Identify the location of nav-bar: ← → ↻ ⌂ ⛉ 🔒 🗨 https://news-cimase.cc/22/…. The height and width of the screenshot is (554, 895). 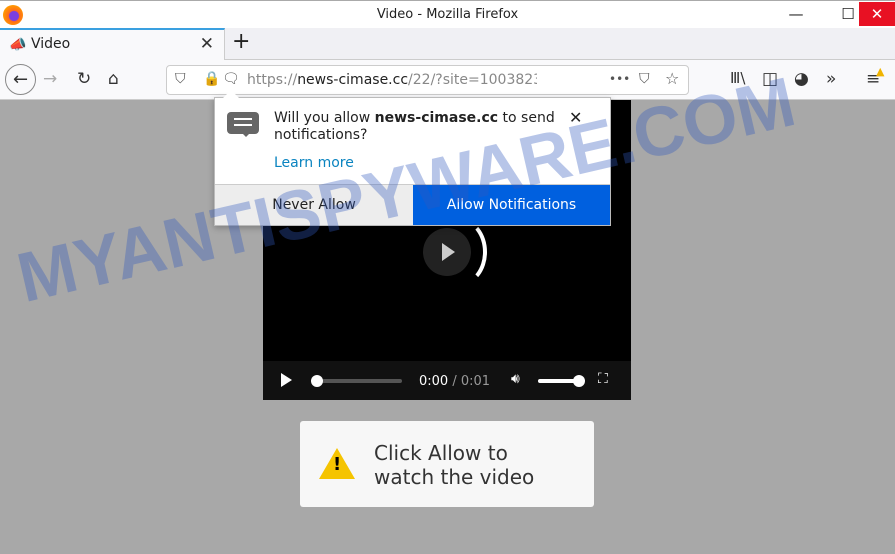
(447, 80).